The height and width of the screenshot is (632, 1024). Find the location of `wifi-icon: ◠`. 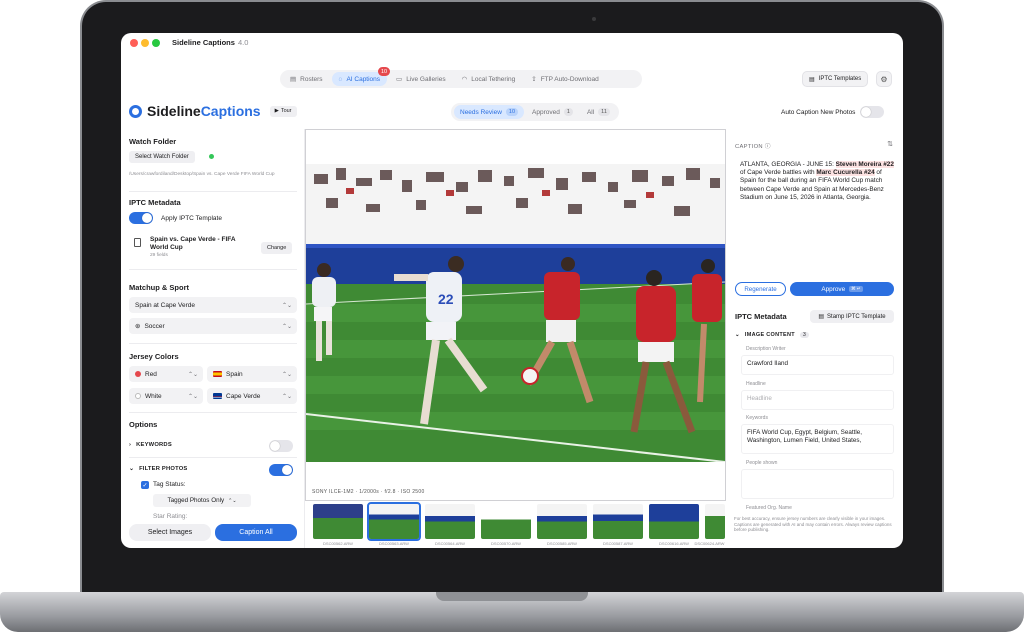

wifi-icon: ◠ is located at coordinates (464, 79).